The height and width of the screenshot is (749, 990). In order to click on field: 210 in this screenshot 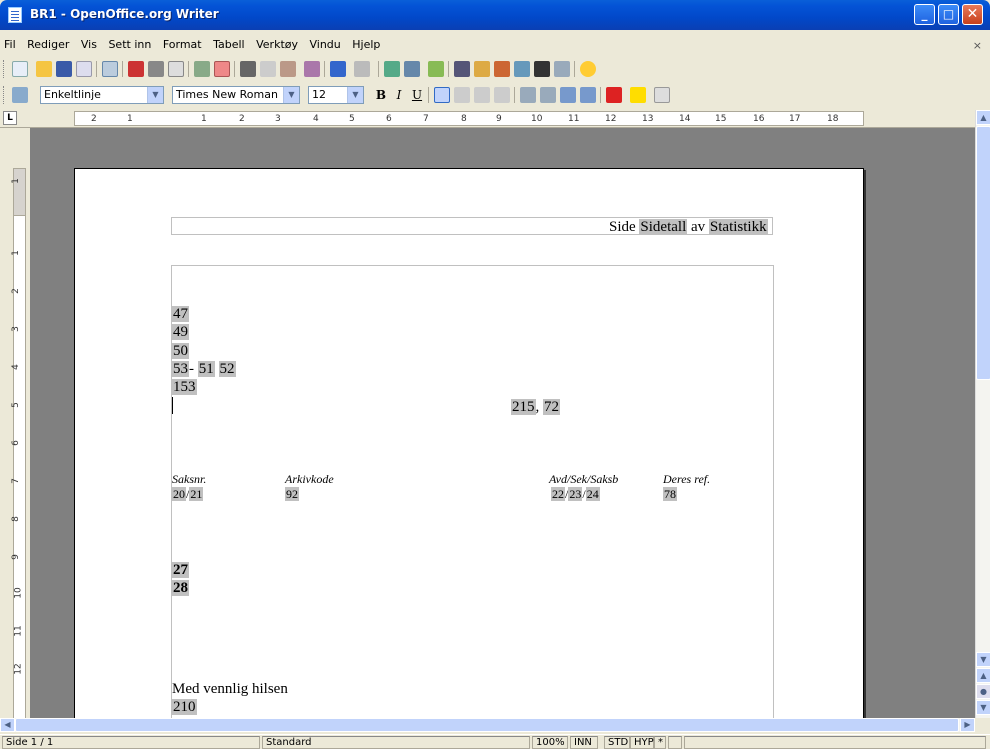, I will do `click(184, 707)`.